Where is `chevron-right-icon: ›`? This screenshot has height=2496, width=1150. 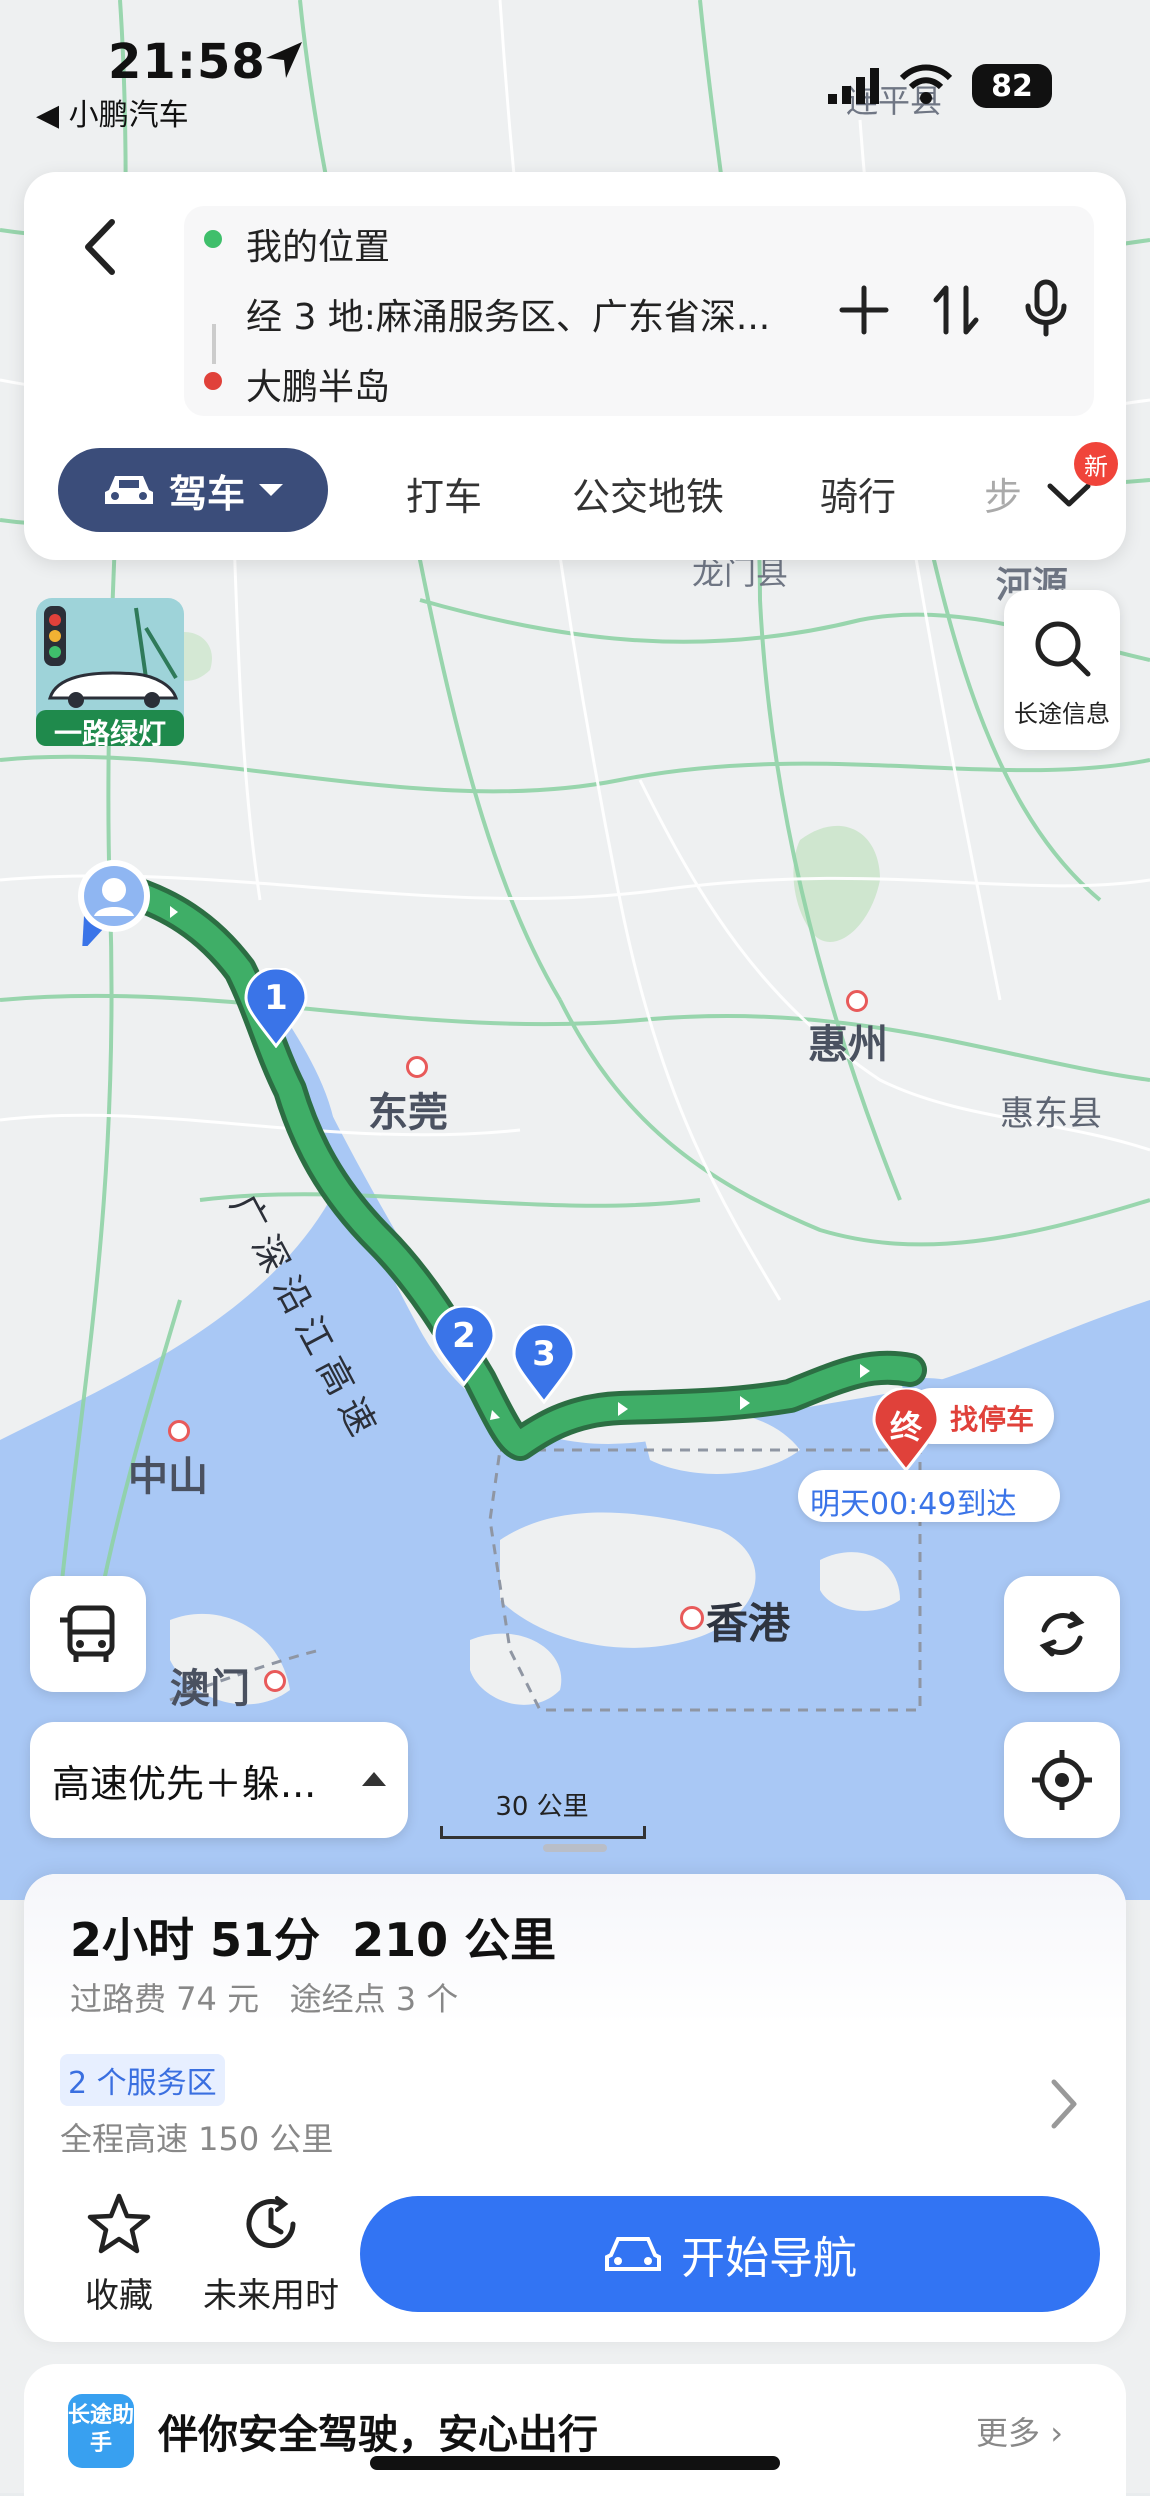
chevron-right-icon: › is located at coordinates (1056, 2433).